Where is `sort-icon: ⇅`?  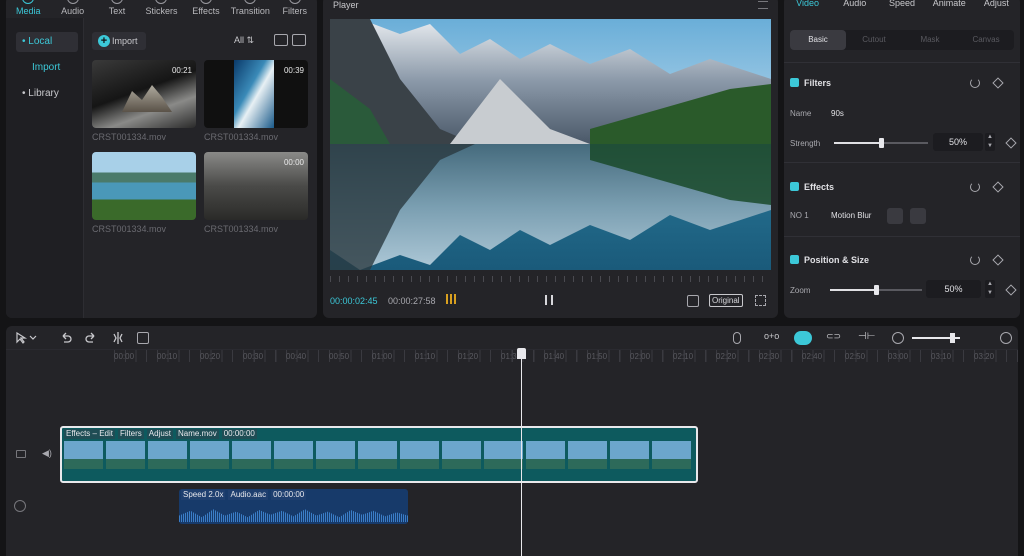 sort-icon: ⇅ is located at coordinates (250, 40).